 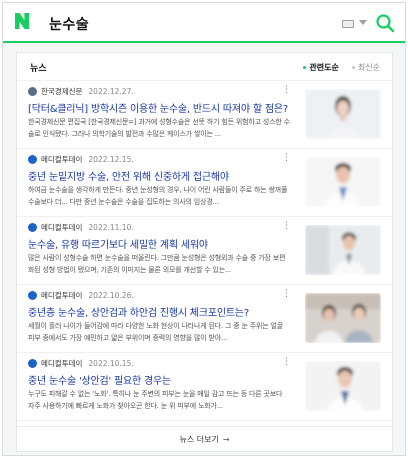 What do you see at coordinates (163, 311) in the screenshot?
I see `news-headline: 중년층 눈수술, 상안검과 하안검 진행시 체크포인트는?` at bounding box center [163, 311].